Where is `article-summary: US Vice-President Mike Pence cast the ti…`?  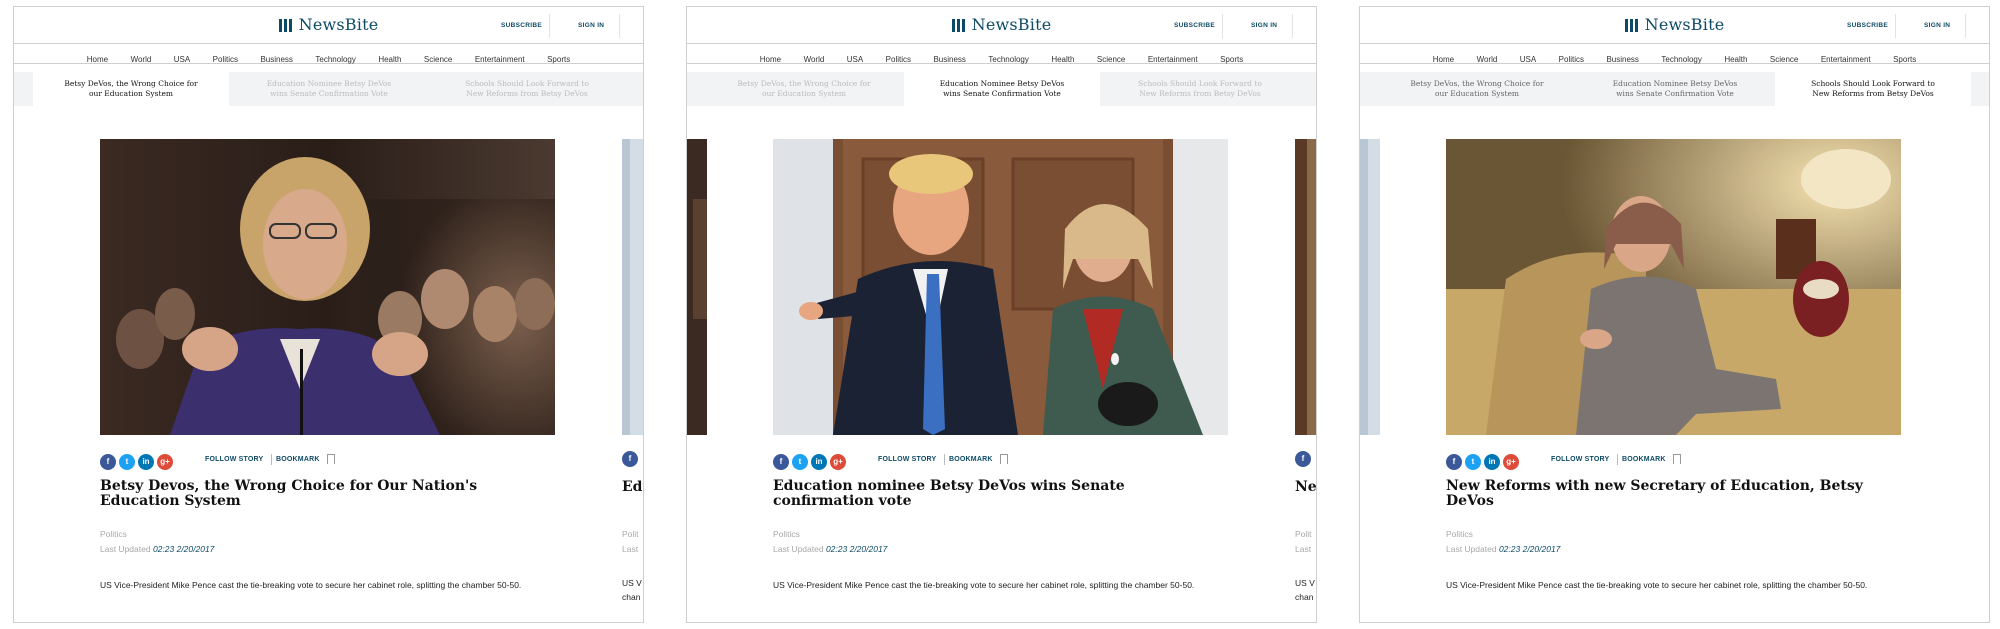
article-summary: US Vice-President Mike Pence cast the ti… is located at coordinates (311, 585).